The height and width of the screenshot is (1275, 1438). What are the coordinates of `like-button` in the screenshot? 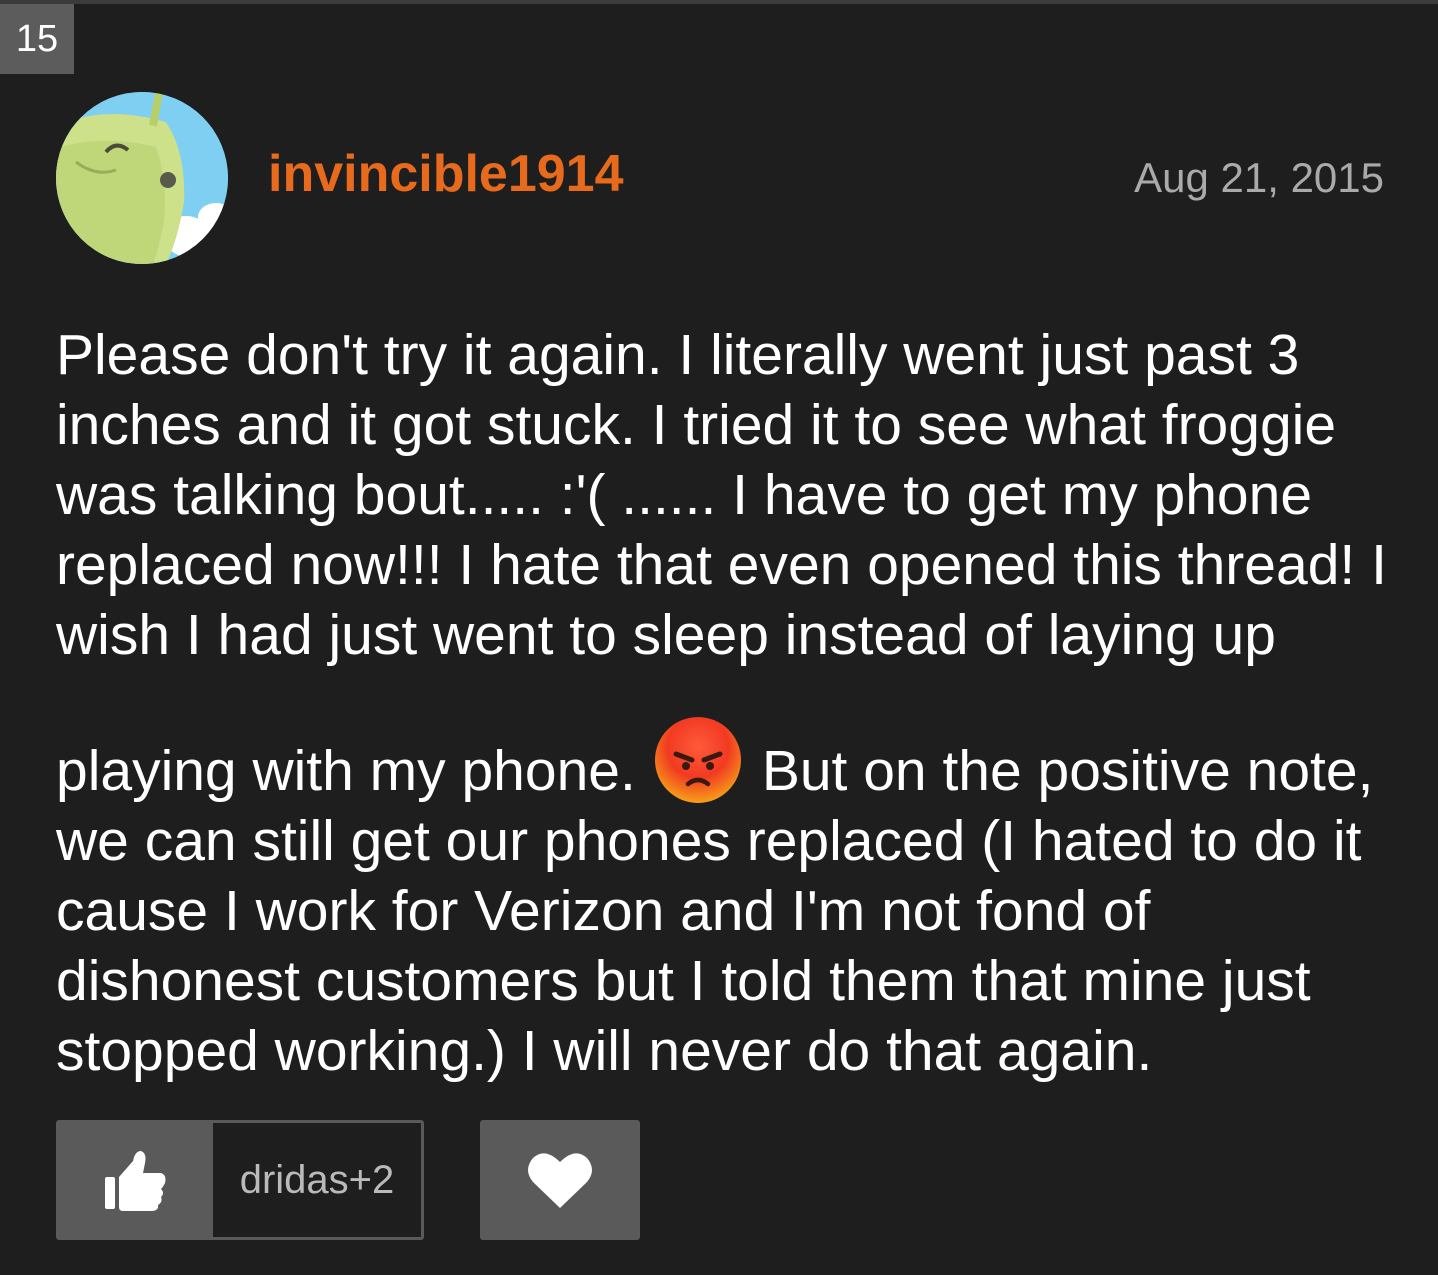 It's located at (136, 1180).